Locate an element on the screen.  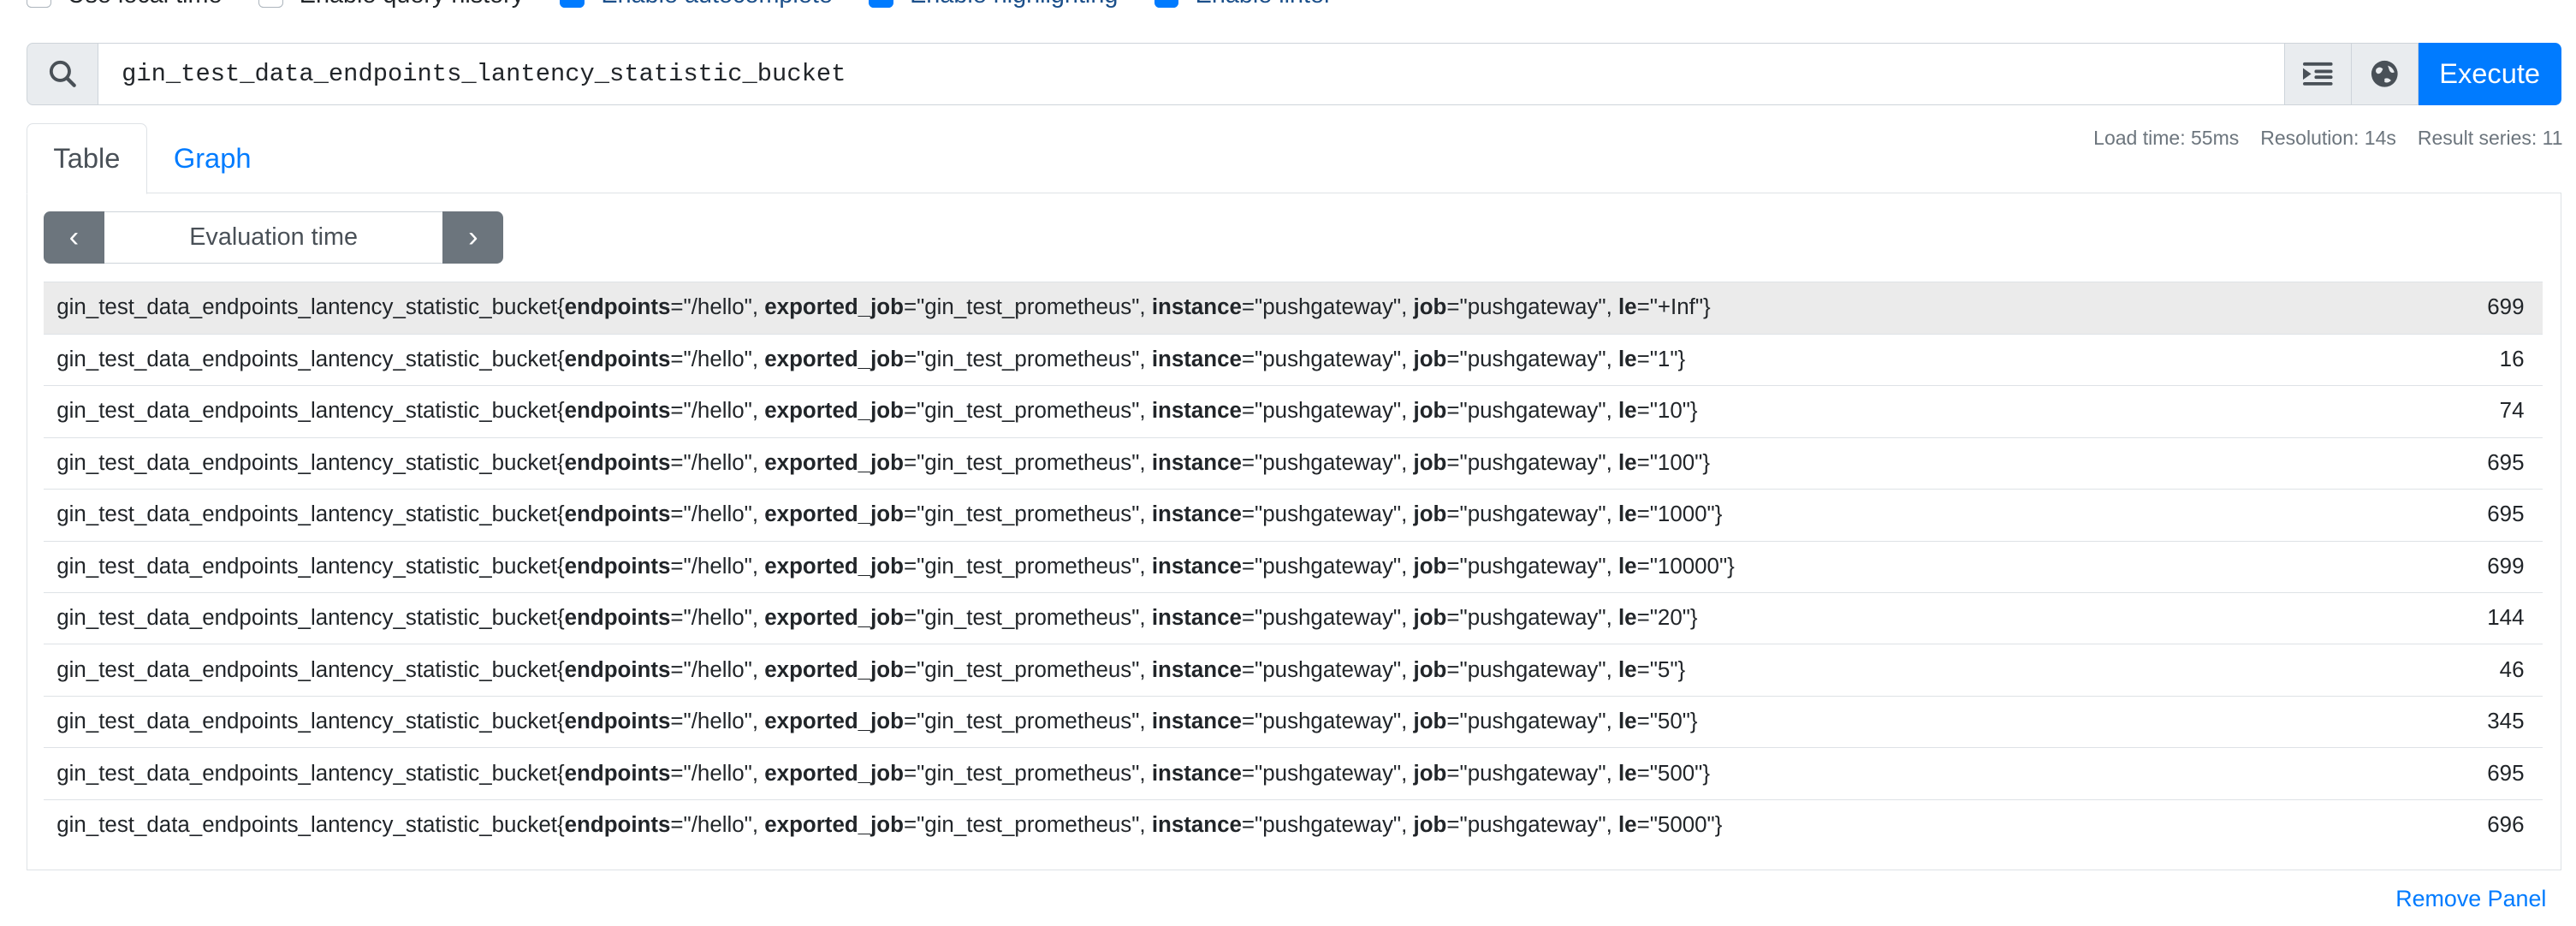
remove-panel-link: Remove Panel is located at coordinates (2470, 899).